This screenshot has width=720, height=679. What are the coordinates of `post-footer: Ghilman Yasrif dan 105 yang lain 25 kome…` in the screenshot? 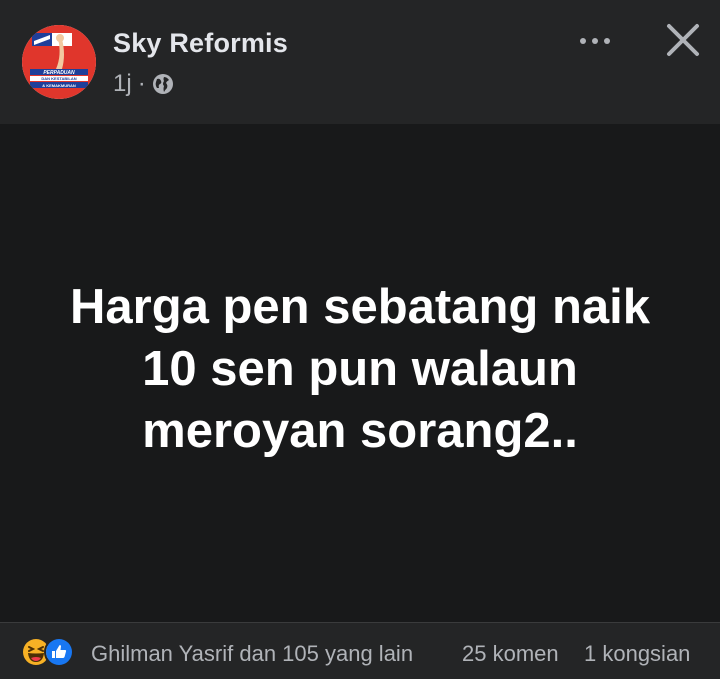 It's located at (360, 650).